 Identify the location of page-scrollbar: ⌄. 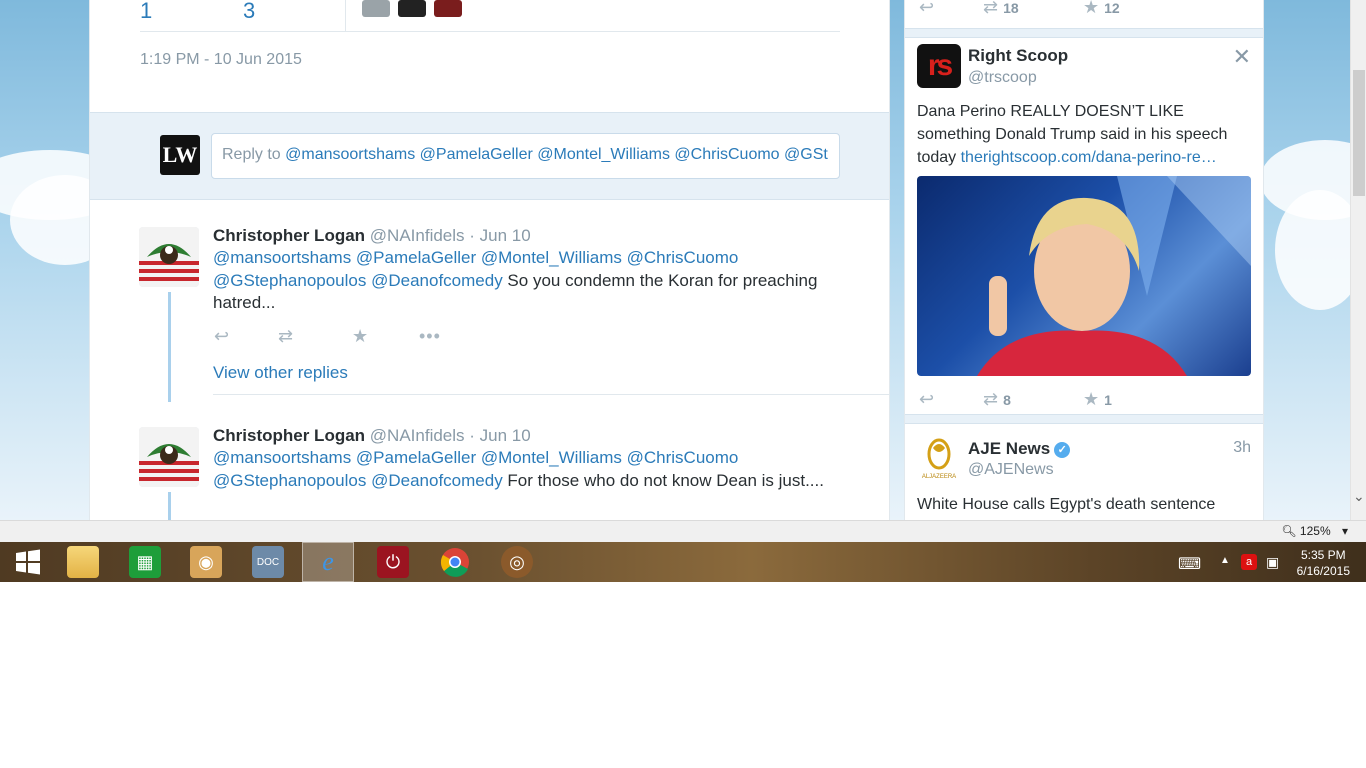
(1358, 260).